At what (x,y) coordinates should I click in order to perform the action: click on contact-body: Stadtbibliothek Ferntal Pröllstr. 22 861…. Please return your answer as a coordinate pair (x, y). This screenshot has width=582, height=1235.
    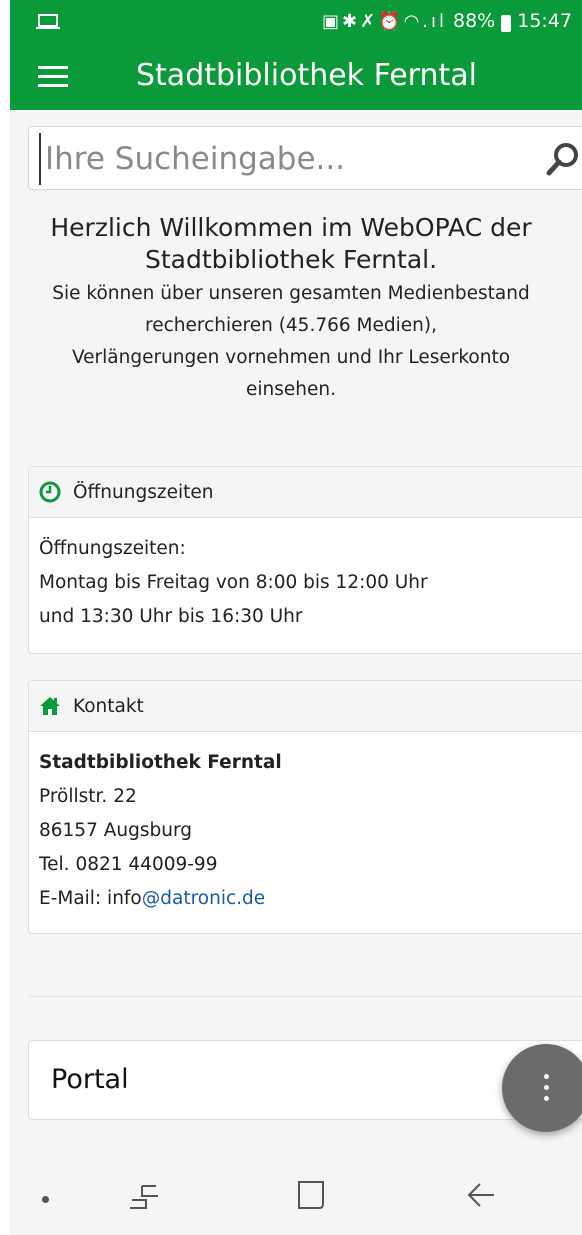
    Looking at the image, I should click on (305, 824).